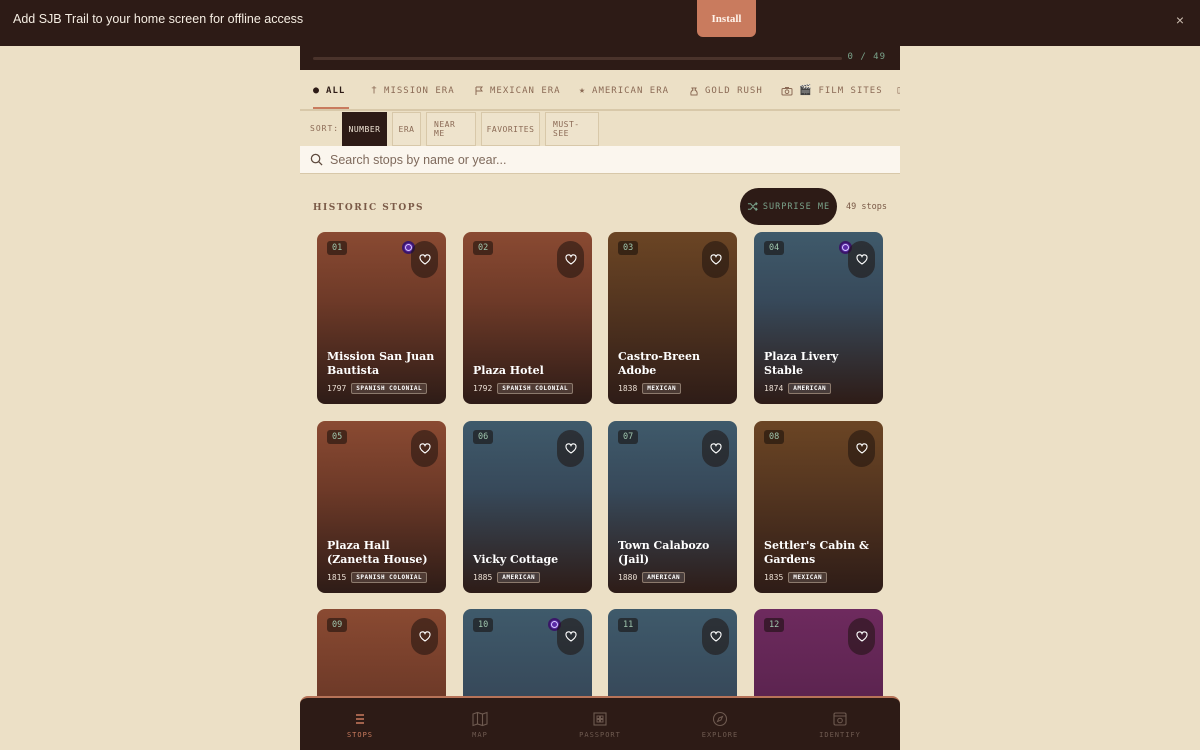  What do you see at coordinates (480, 735) in the screenshot?
I see `nav-label: MAP` at bounding box center [480, 735].